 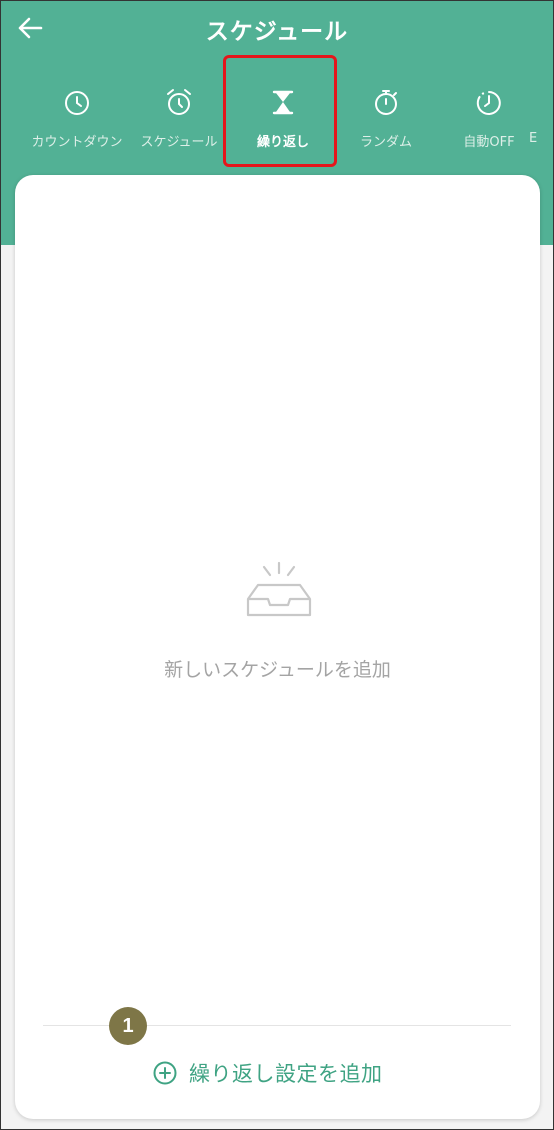 What do you see at coordinates (165, 1073) in the screenshot?
I see `plus-circle-icon` at bounding box center [165, 1073].